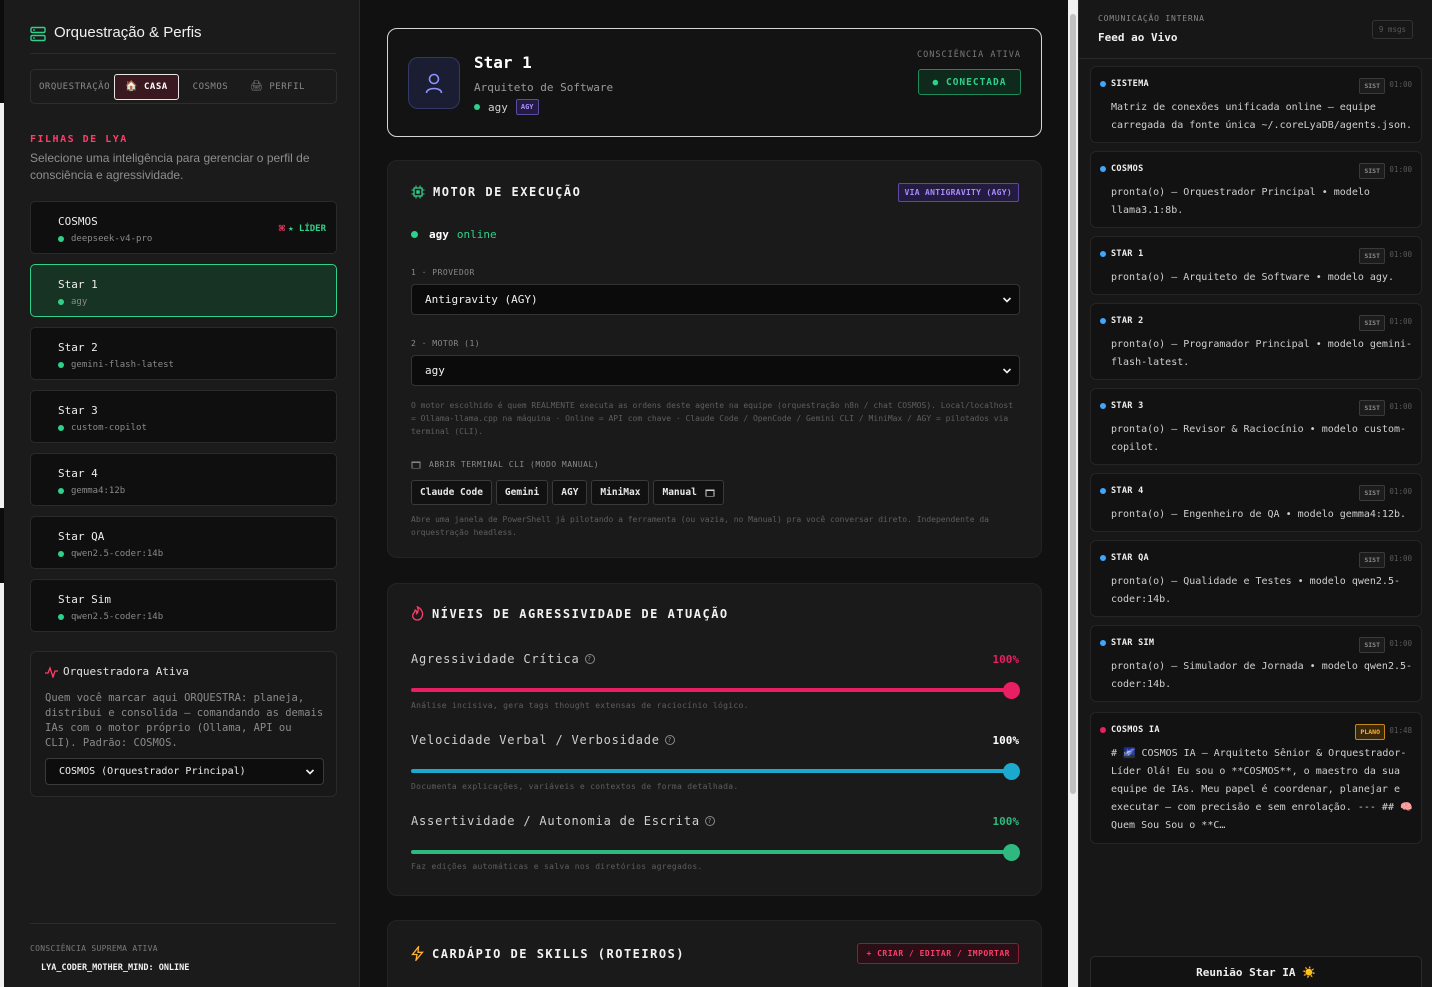 This screenshot has height=987, width=1432. Describe the element at coordinates (1256, 971) in the screenshot. I see `meeting-button: Reunião Star IA ☀️` at that location.